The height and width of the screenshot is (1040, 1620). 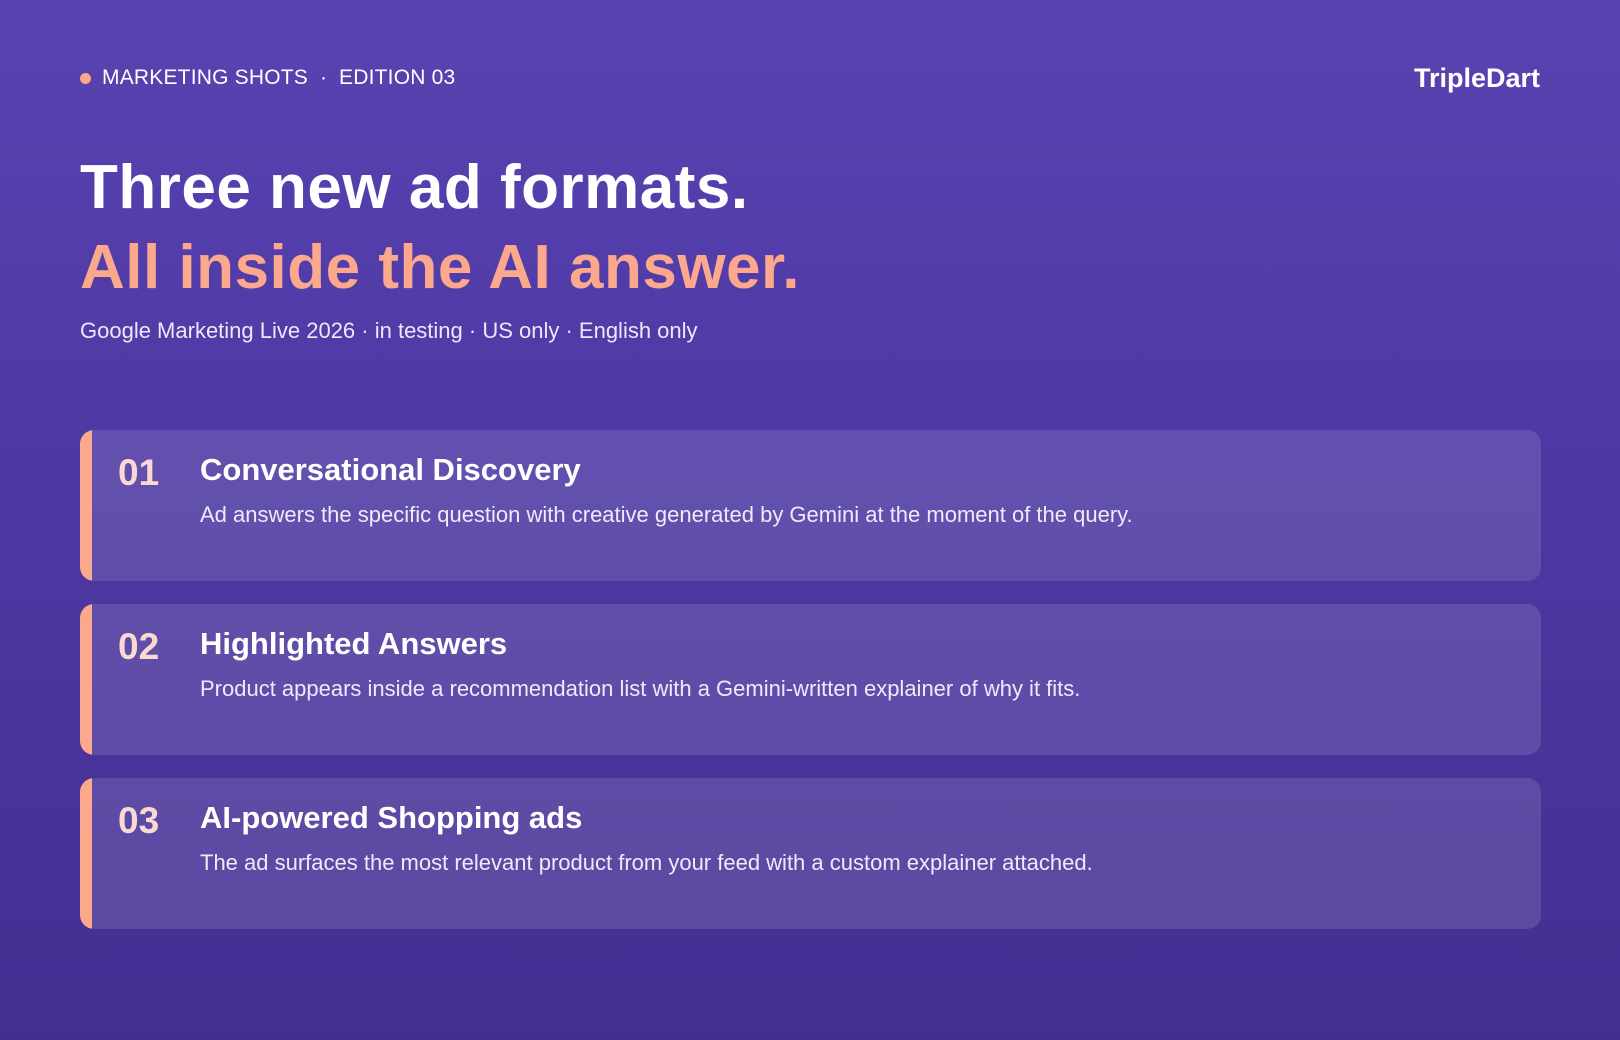 What do you see at coordinates (391, 817) in the screenshot?
I see `card-title: AI-powered Shopping ads` at bounding box center [391, 817].